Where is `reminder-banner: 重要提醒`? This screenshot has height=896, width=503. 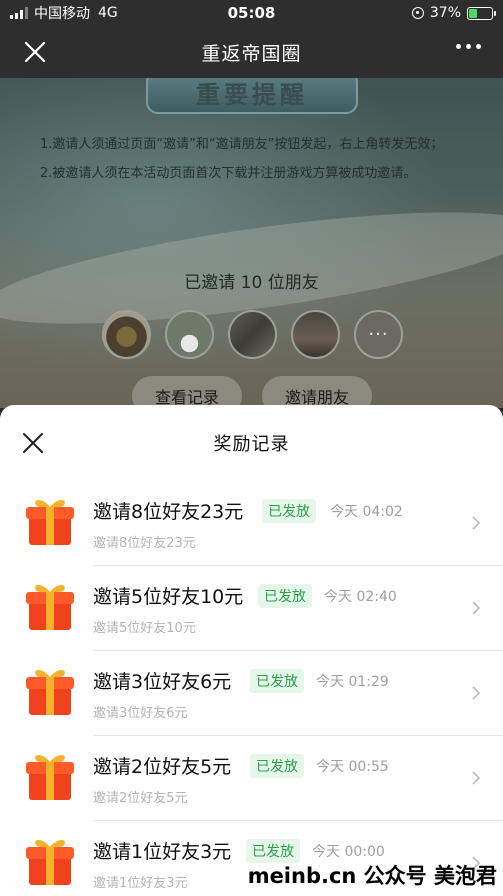 reminder-banner: 重要提醒 is located at coordinates (252, 96).